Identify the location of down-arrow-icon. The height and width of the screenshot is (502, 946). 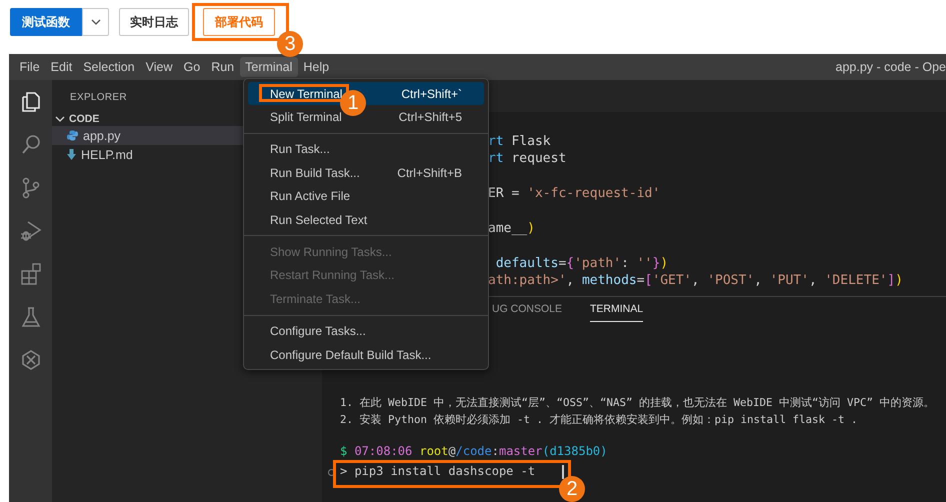
(71, 154).